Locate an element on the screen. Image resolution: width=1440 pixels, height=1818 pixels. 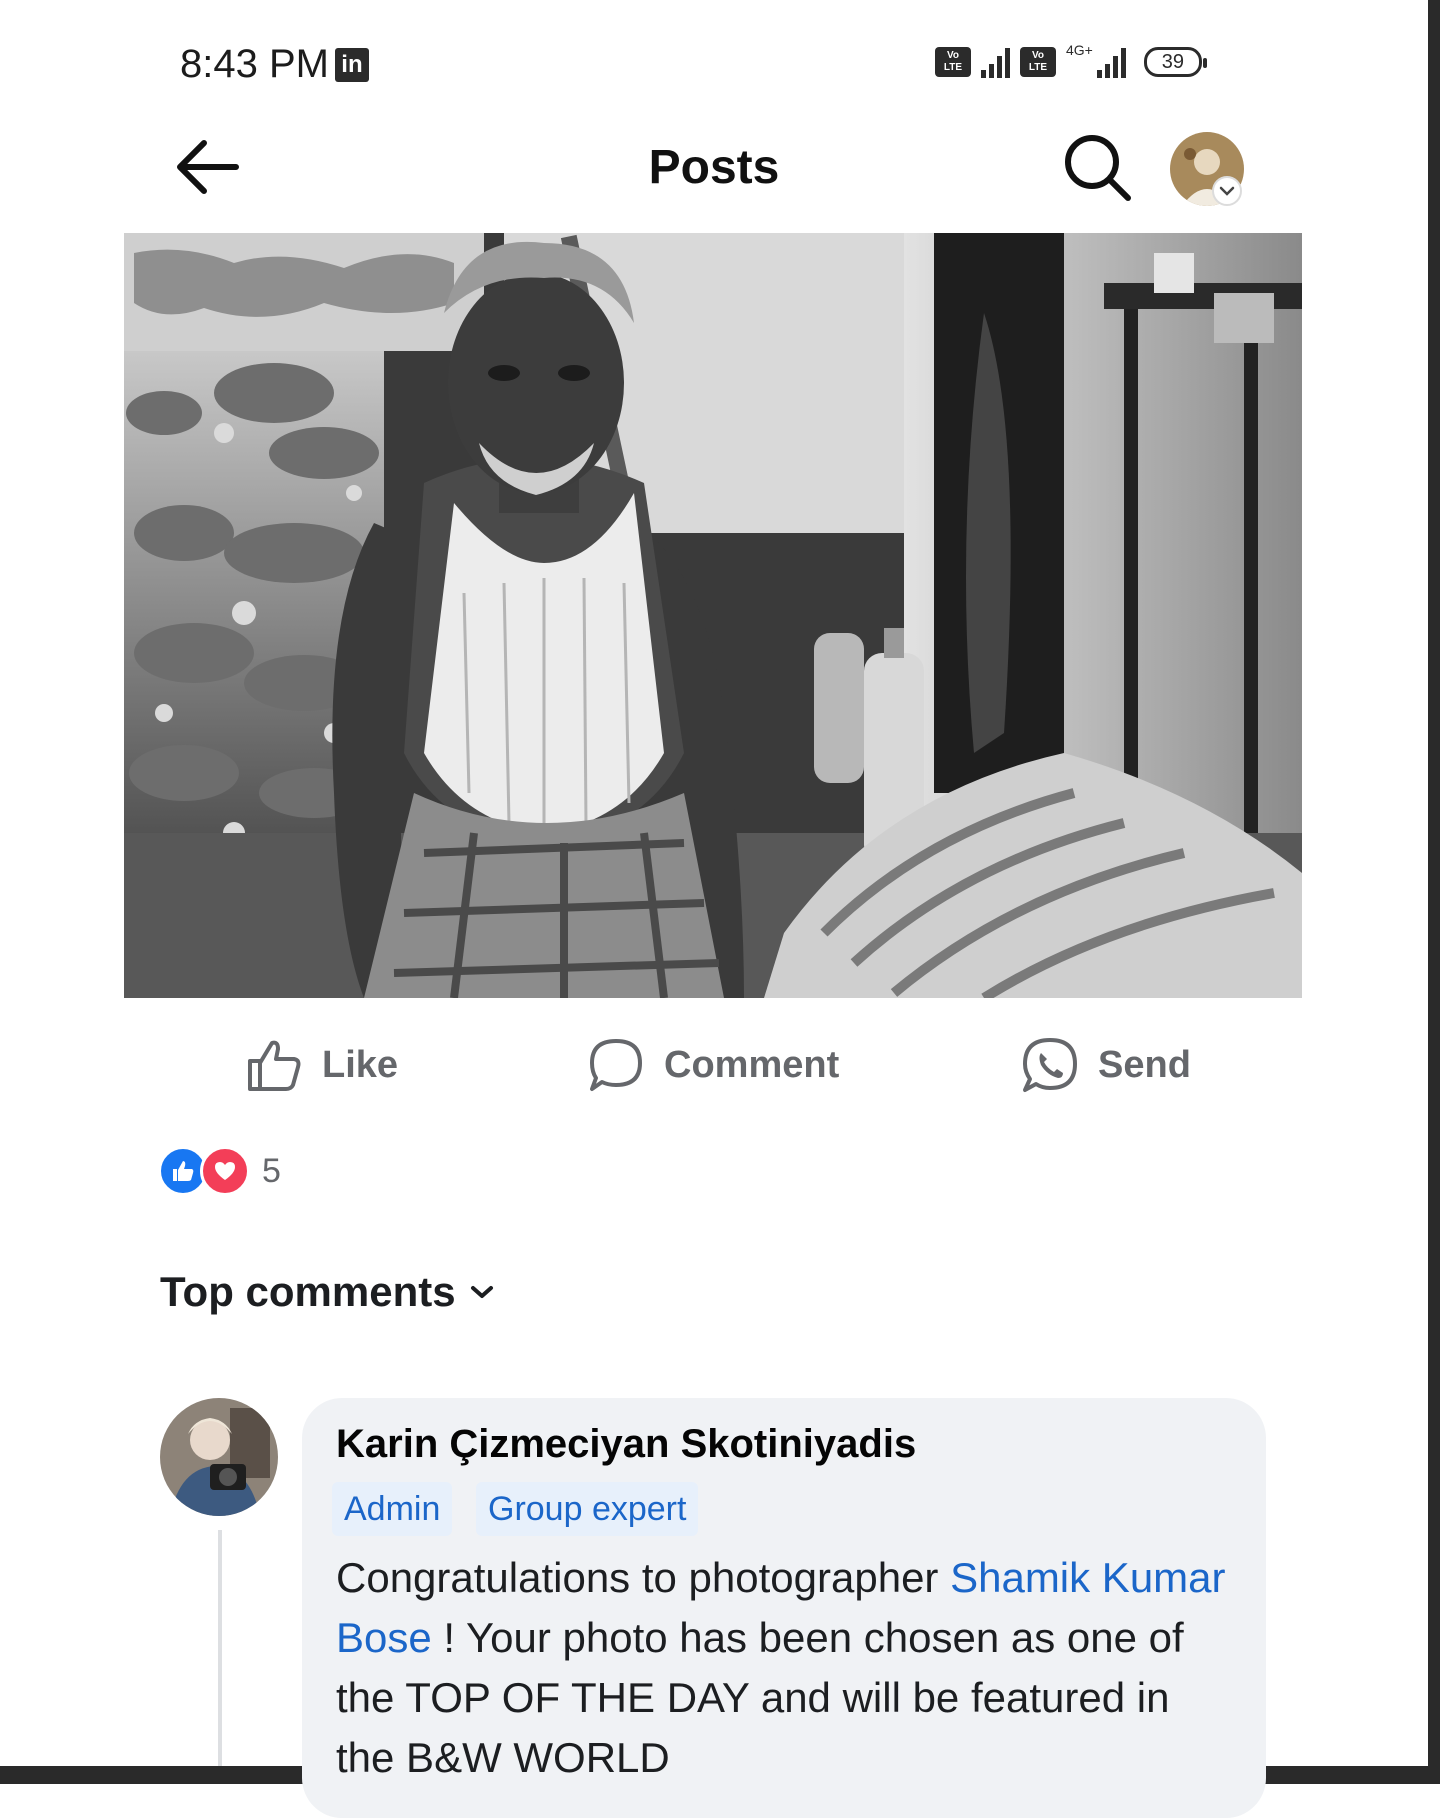
like-label: Like is located at coordinates (360, 1064).